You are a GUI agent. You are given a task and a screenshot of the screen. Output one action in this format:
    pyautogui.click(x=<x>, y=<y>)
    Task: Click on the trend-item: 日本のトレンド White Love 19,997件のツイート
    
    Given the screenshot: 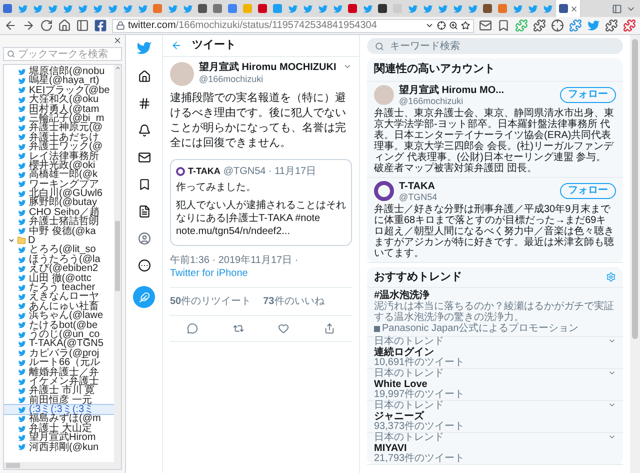 What is the action you would take?
    pyautogui.click(x=495, y=385)
    